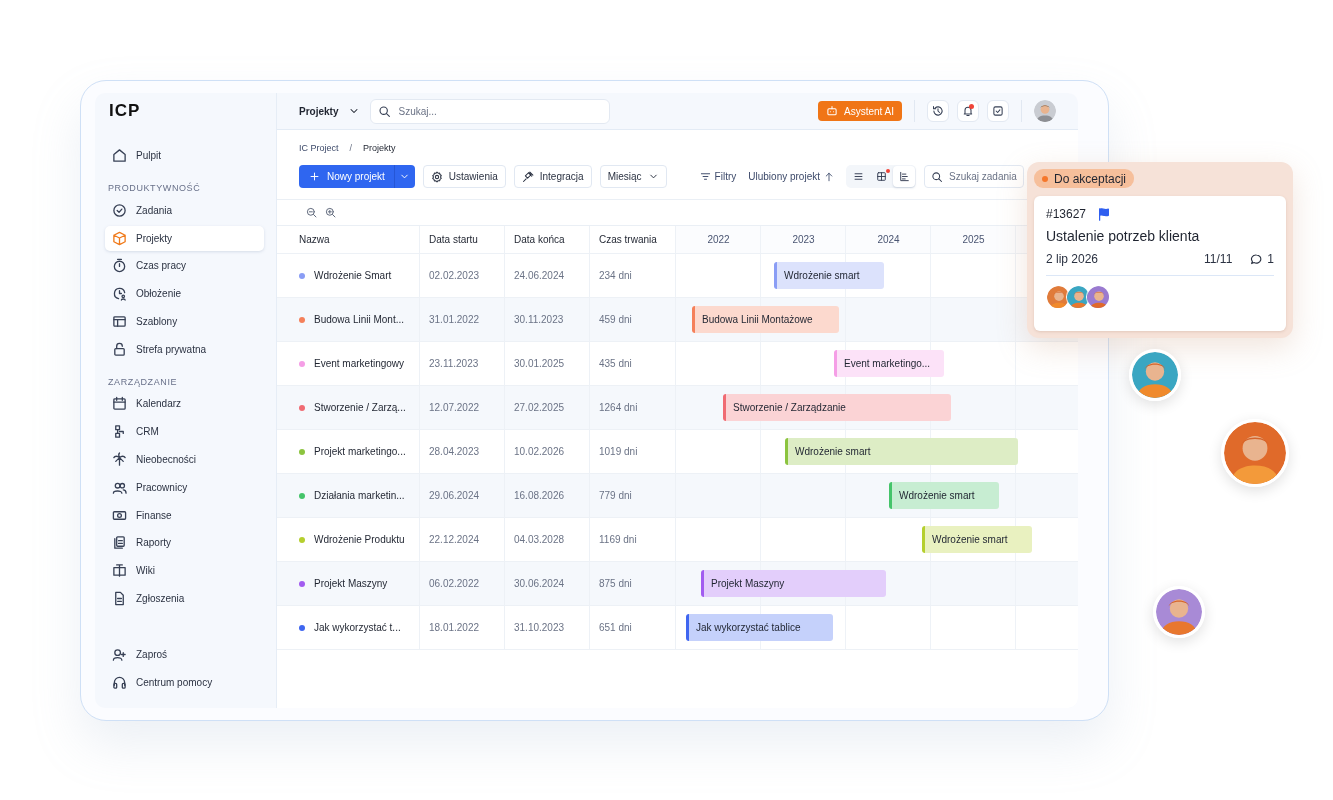  Describe the element at coordinates (765, 319) in the screenshot. I see `gantt-bar: Budowa Linii Montażowe` at that location.